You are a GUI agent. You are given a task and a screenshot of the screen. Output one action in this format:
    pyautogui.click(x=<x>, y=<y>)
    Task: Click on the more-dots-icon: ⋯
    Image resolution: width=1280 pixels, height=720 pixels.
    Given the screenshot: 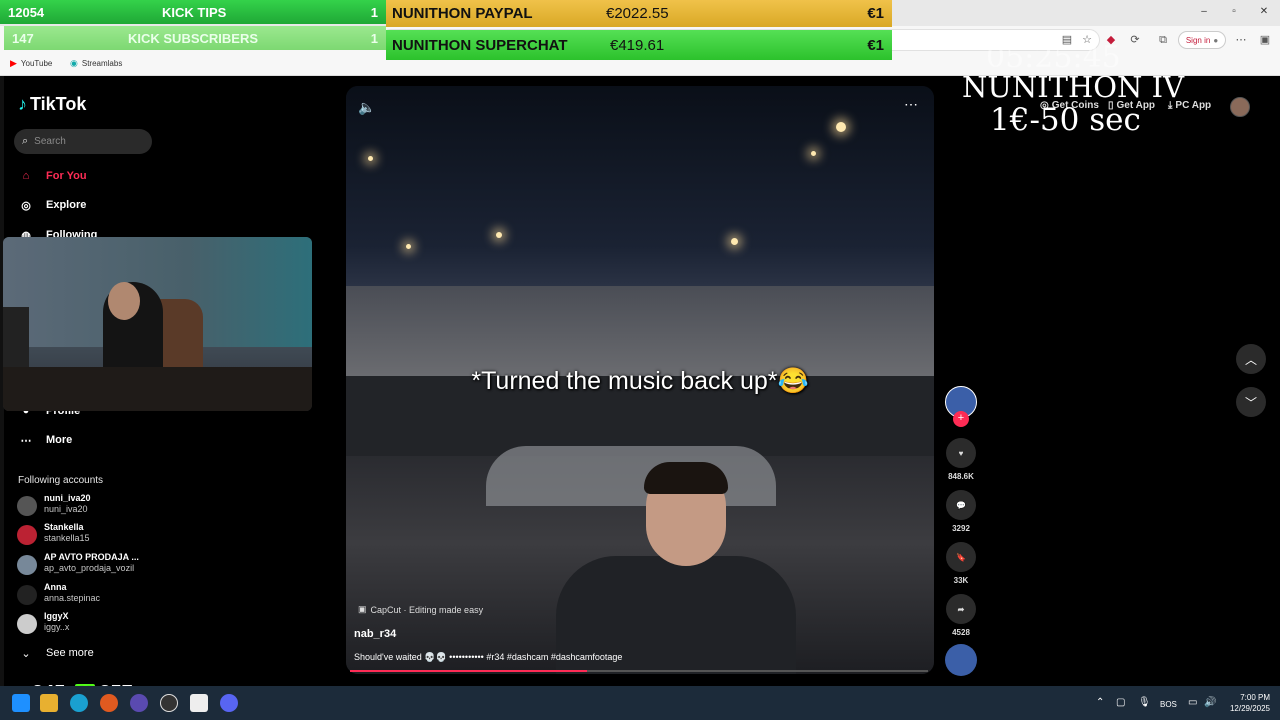 What is the action you would take?
    pyautogui.click(x=26, y=440)
    